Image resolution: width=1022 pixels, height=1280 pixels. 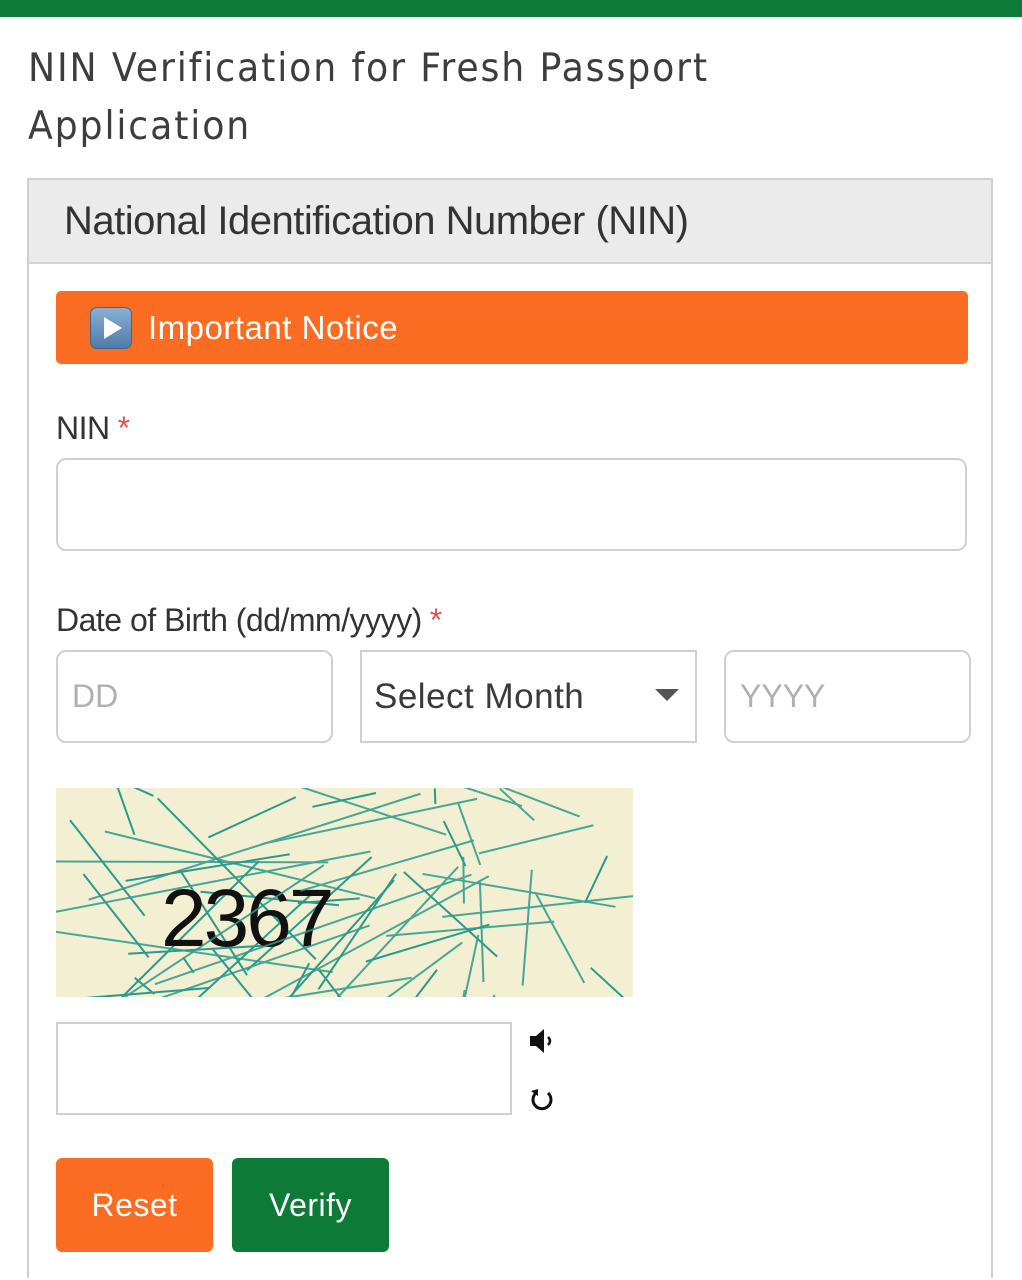 What do you see at coordinates (542, 1099) in the screenshot?
I see `refresh-icon` at bounding box center [542, 1099].